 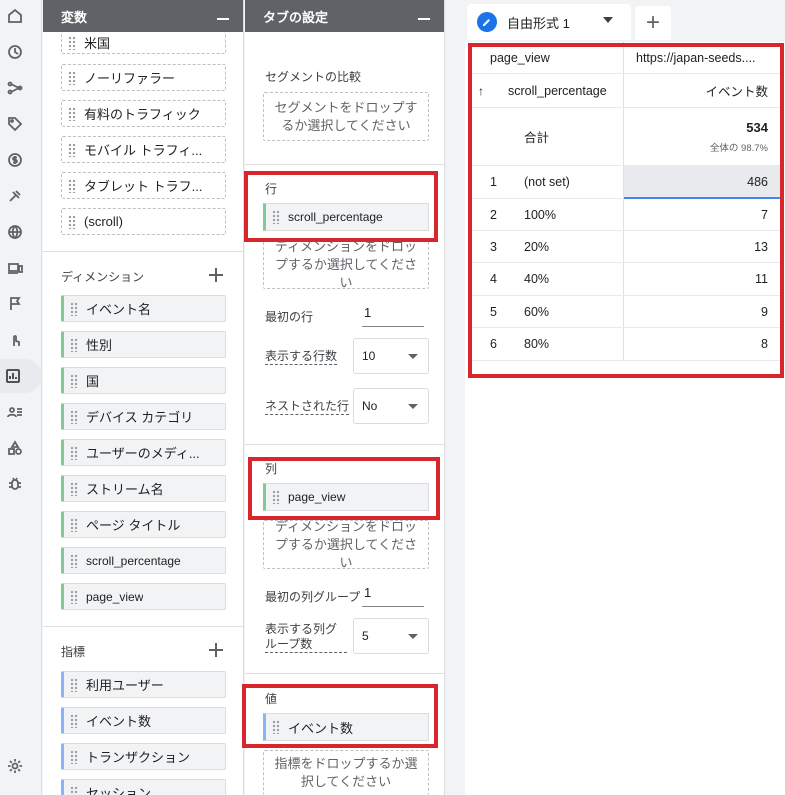 What do you see at coordinates (15, 88) in the screenshot?
I see `path-icon` at bounding box center [15, 88].